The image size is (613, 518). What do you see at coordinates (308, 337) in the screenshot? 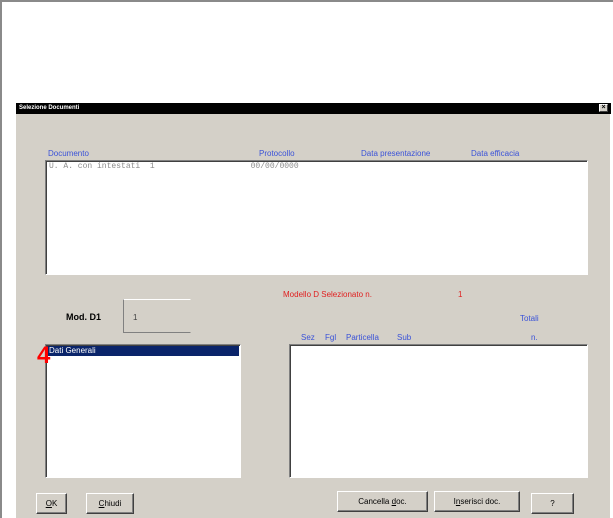
I see `header-sez: Sez` at bounding box center [308, 337].